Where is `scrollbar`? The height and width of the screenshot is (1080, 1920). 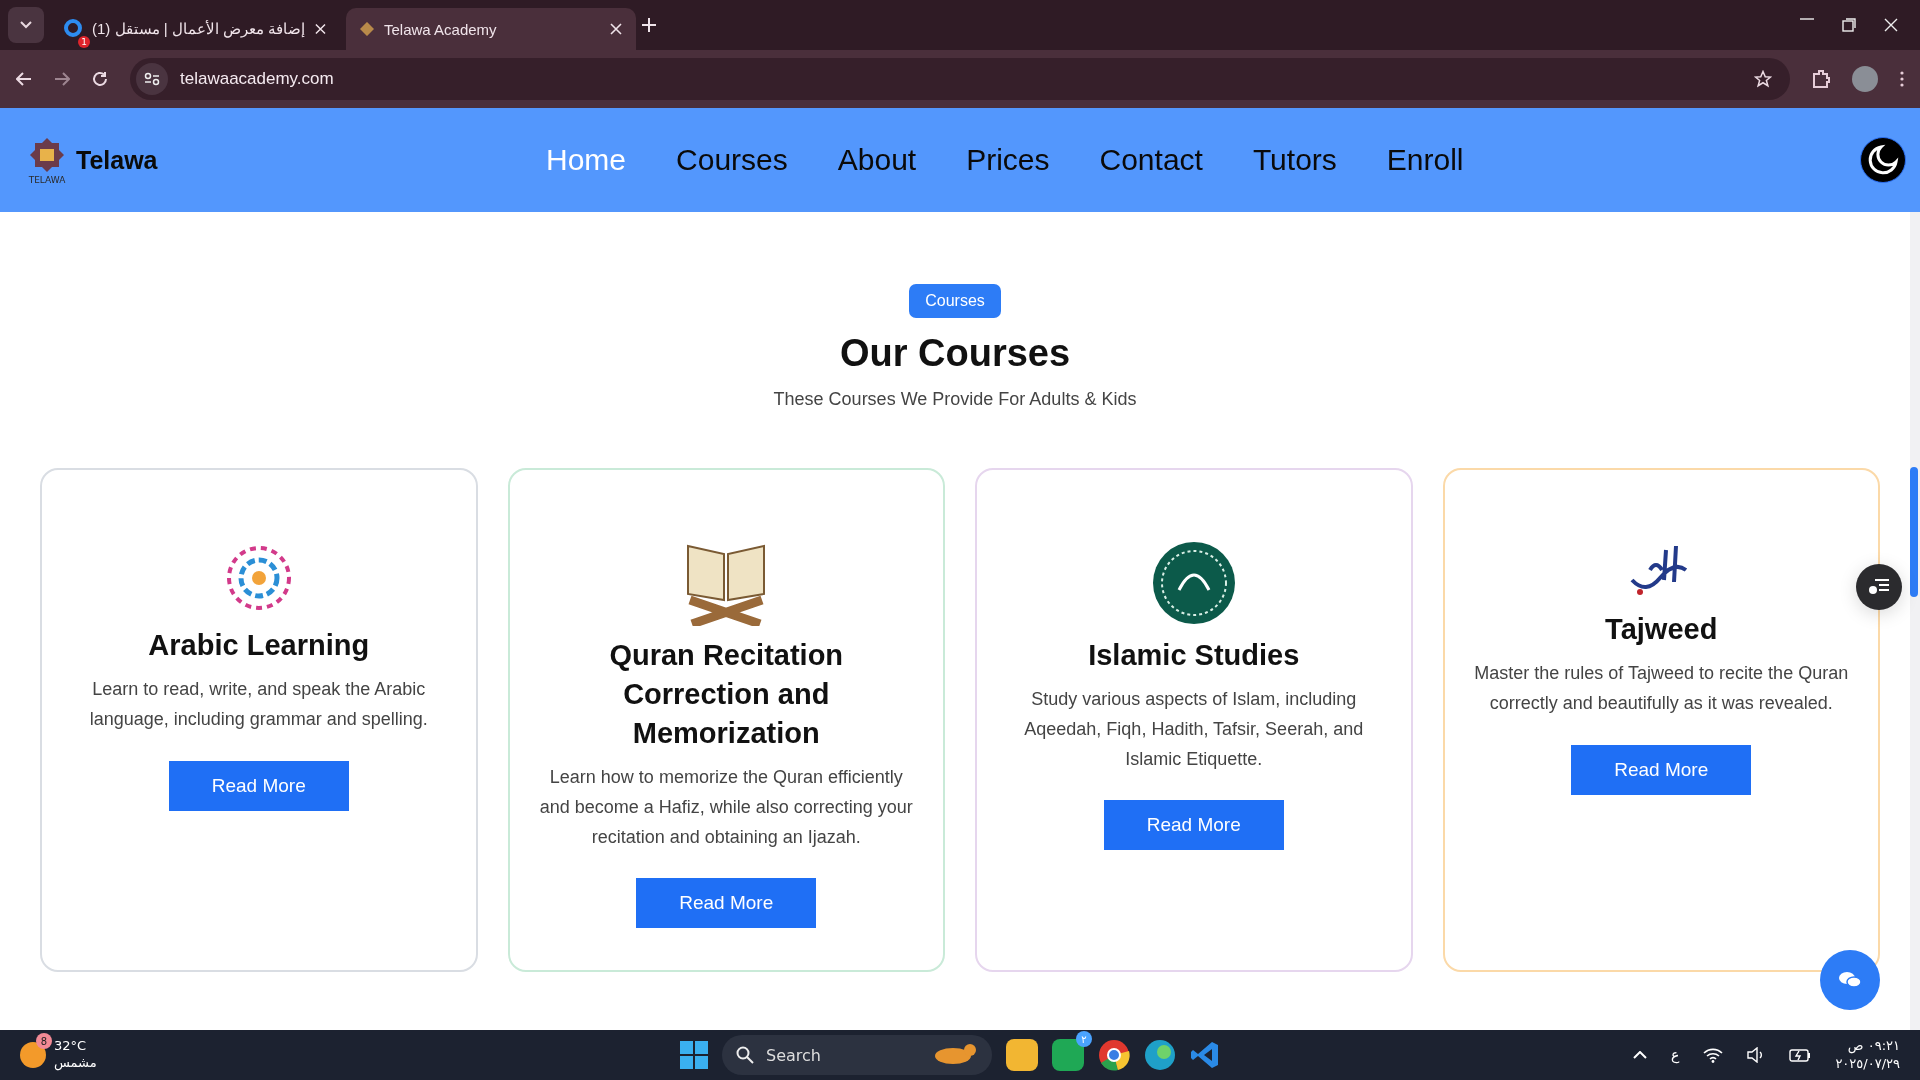
scrollbar is located at coordinates (1915, 621).